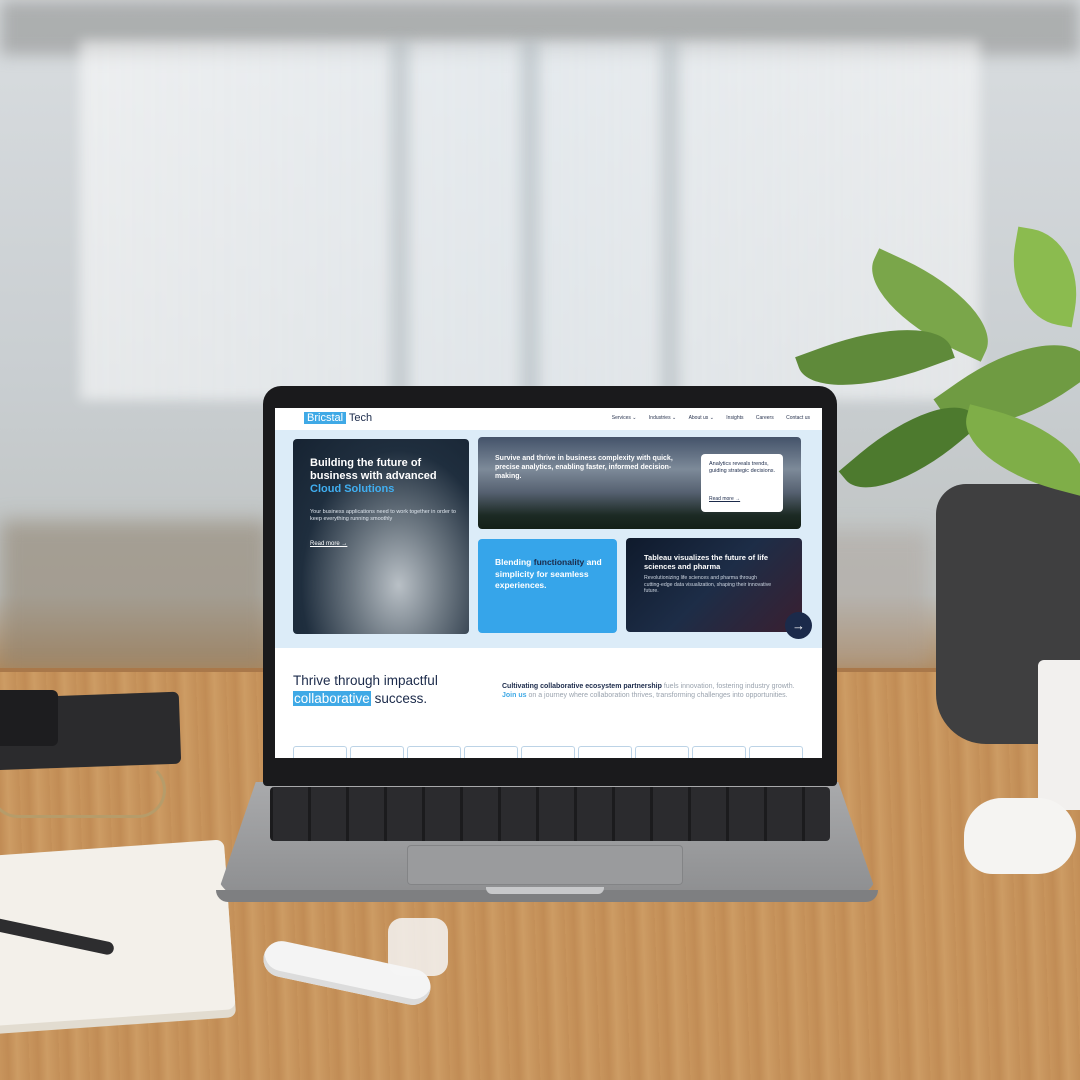 The height and width of the screenshot is (1080, 1080). I want to click on marker-cap, so click(418, 947).